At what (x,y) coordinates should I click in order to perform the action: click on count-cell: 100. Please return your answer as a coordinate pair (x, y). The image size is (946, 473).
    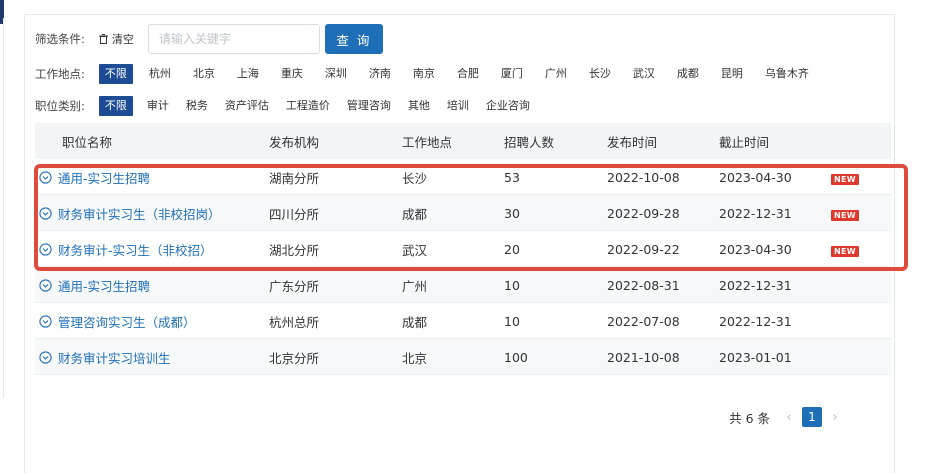
    Looking at the image, I should click on (516, 357).